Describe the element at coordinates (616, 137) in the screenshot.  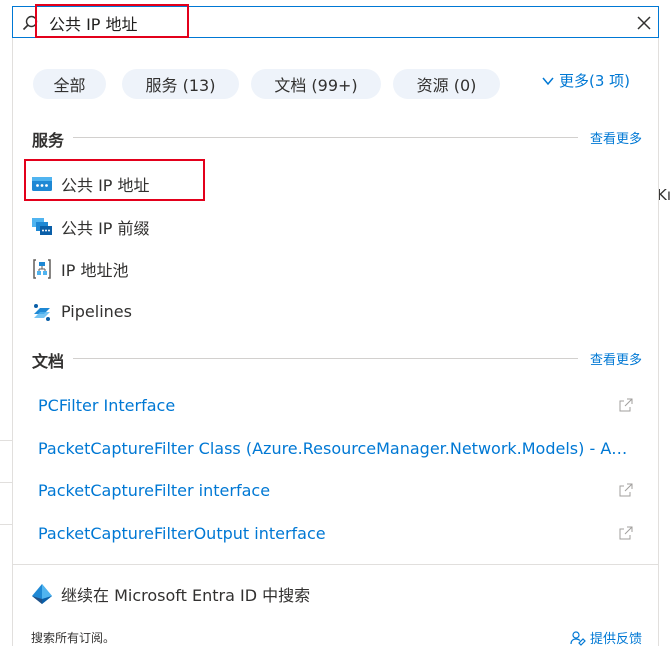
I see `services-see-more-link: 查看更多` at that location.